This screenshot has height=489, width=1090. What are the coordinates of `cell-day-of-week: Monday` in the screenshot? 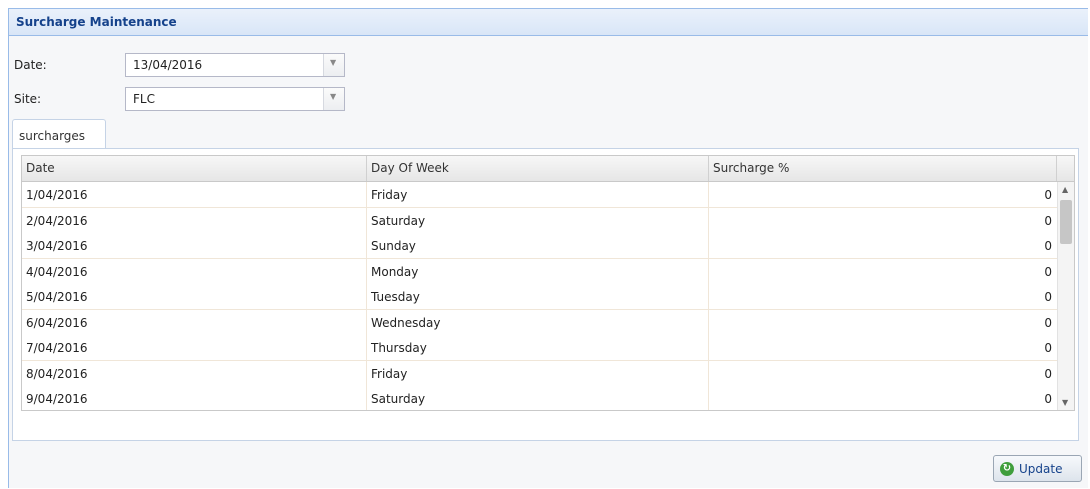 It's located at (538, 271).